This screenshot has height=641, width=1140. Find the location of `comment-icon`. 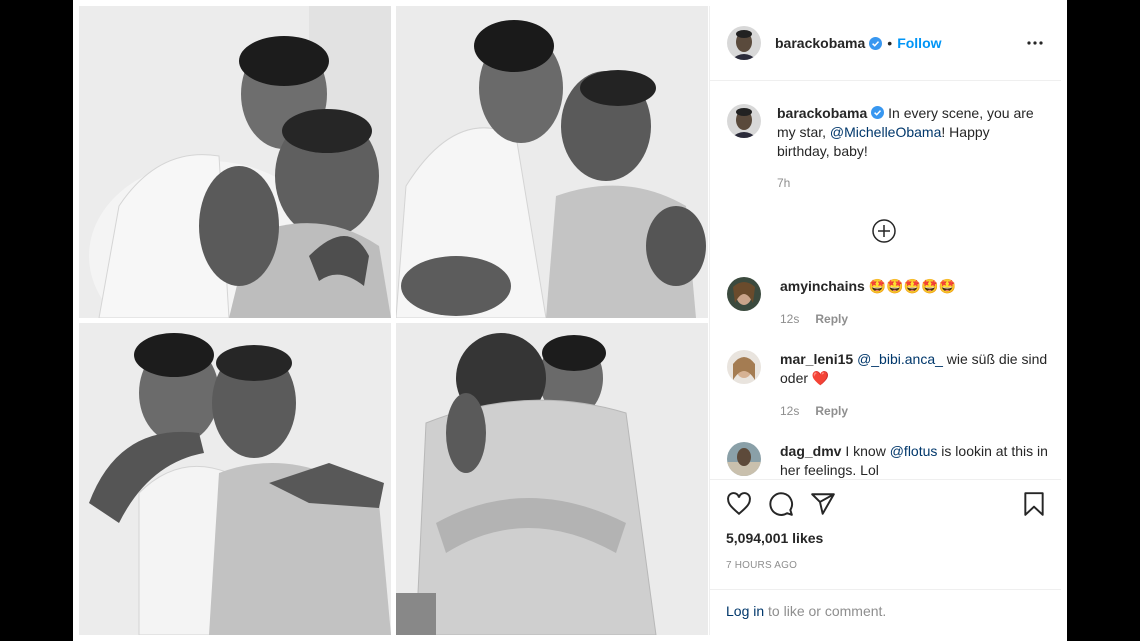

comment-icon is located at coordinates (781, 504).